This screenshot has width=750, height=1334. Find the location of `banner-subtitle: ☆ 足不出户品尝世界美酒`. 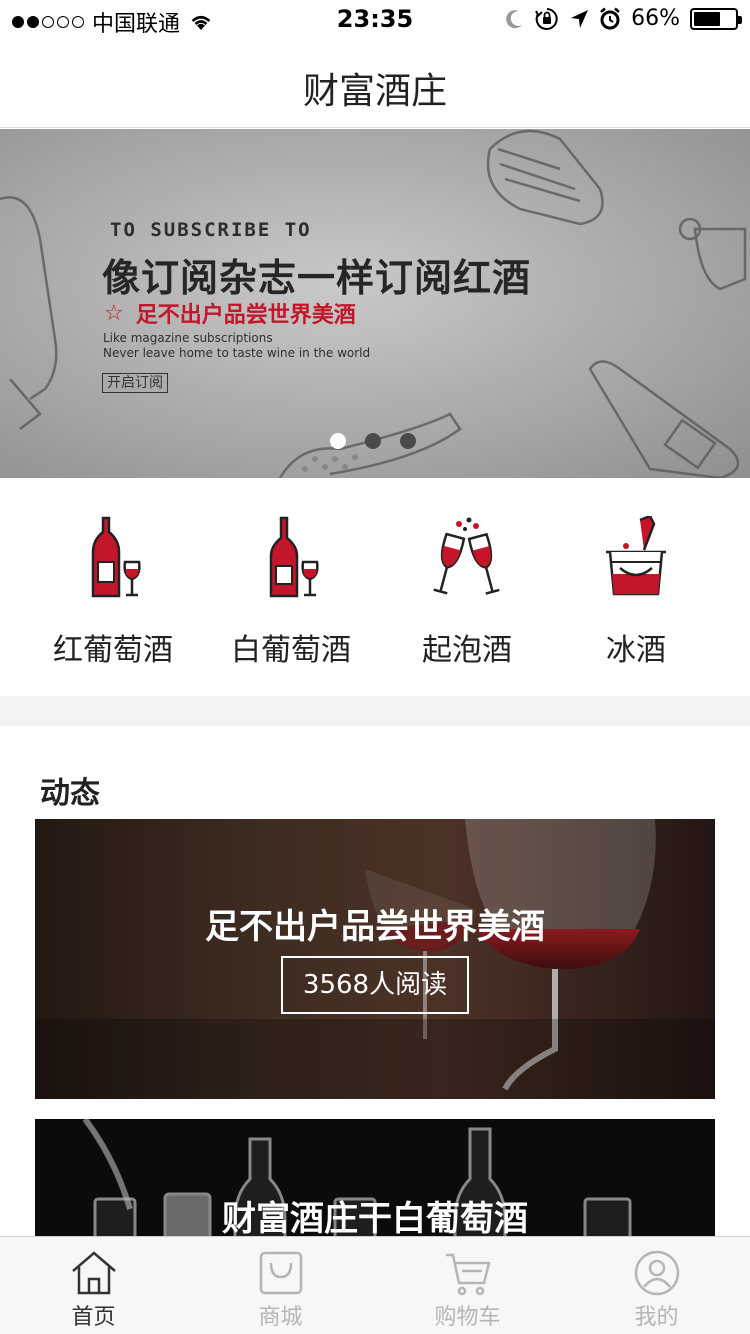

banner-subtitle: ☆ 足不出户品尝世界美酒 is located at coordinates (230, 313).